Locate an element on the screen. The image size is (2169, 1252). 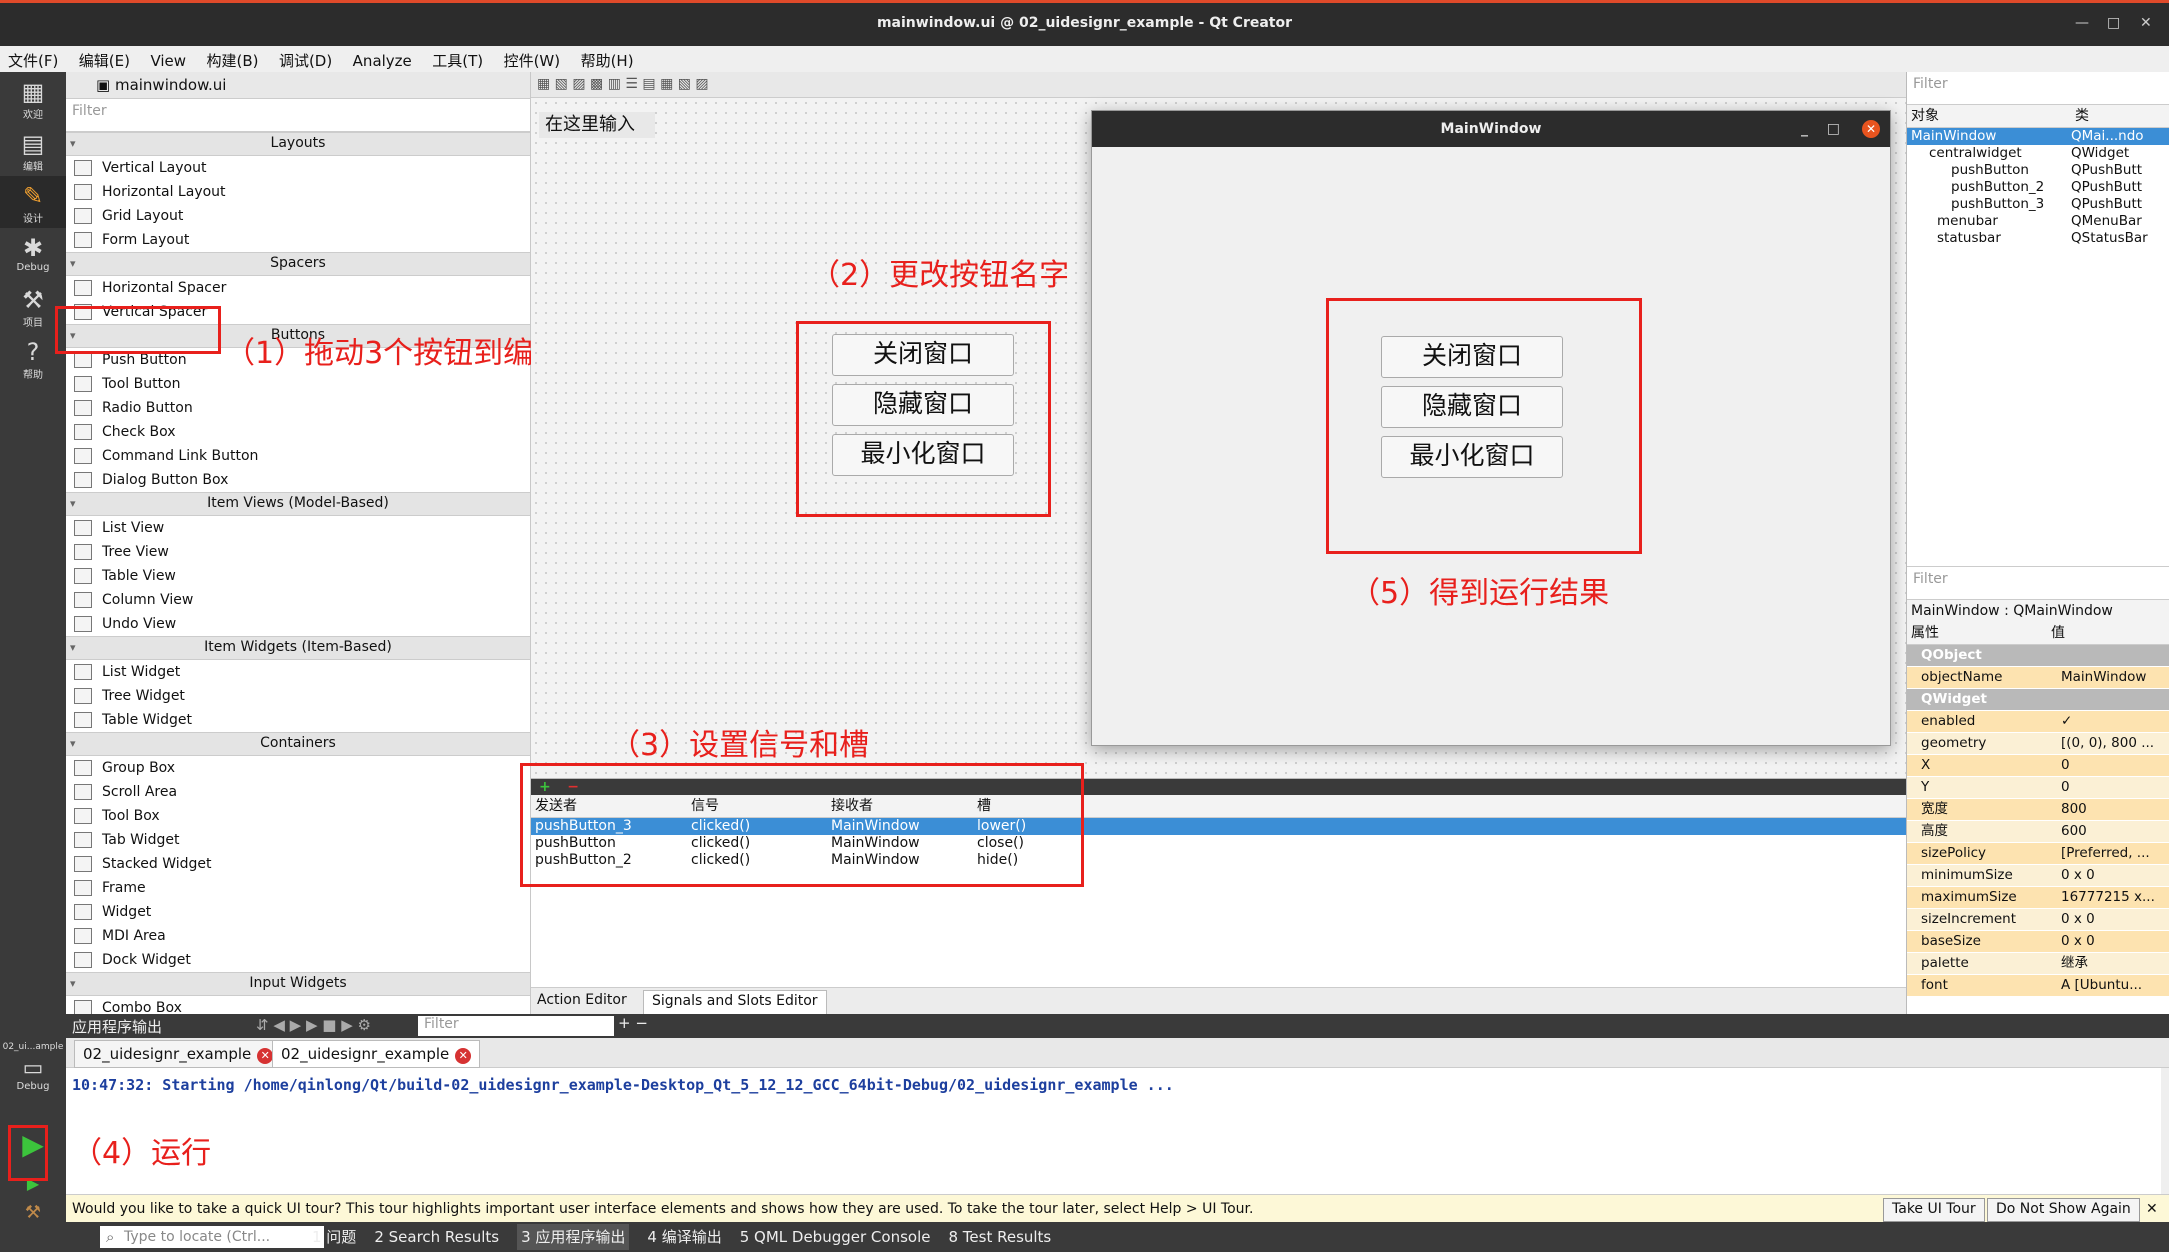
property-row: Y0 is located at coordinates (2038, 788).